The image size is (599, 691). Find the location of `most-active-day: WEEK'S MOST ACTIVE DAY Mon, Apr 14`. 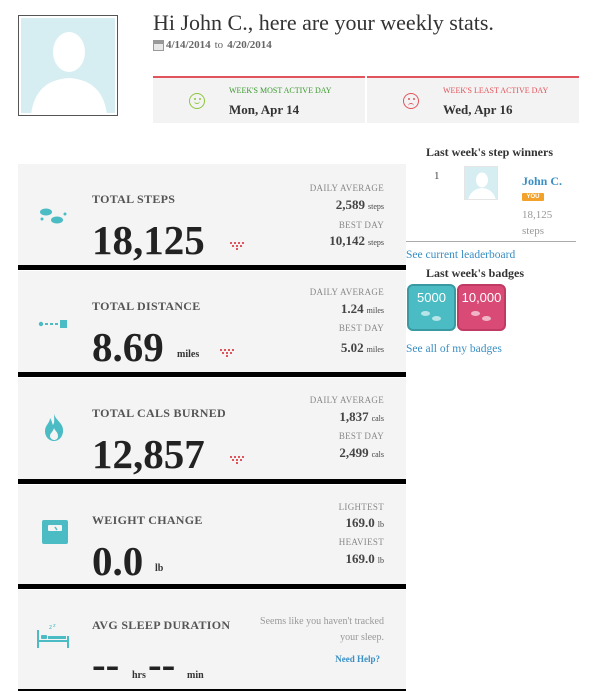

most-active-day: WEEK'S MOST ACTIVE DAY Mon, Apr 14 is located at coordinates (259, 99).